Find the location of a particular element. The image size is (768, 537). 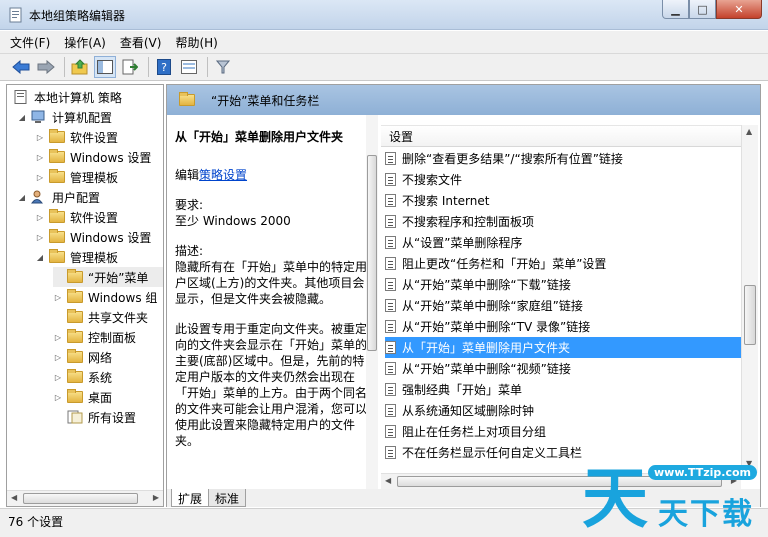

tree-item-computer-config: ◢ 计算机配置 is located at coordinates (64, 117).